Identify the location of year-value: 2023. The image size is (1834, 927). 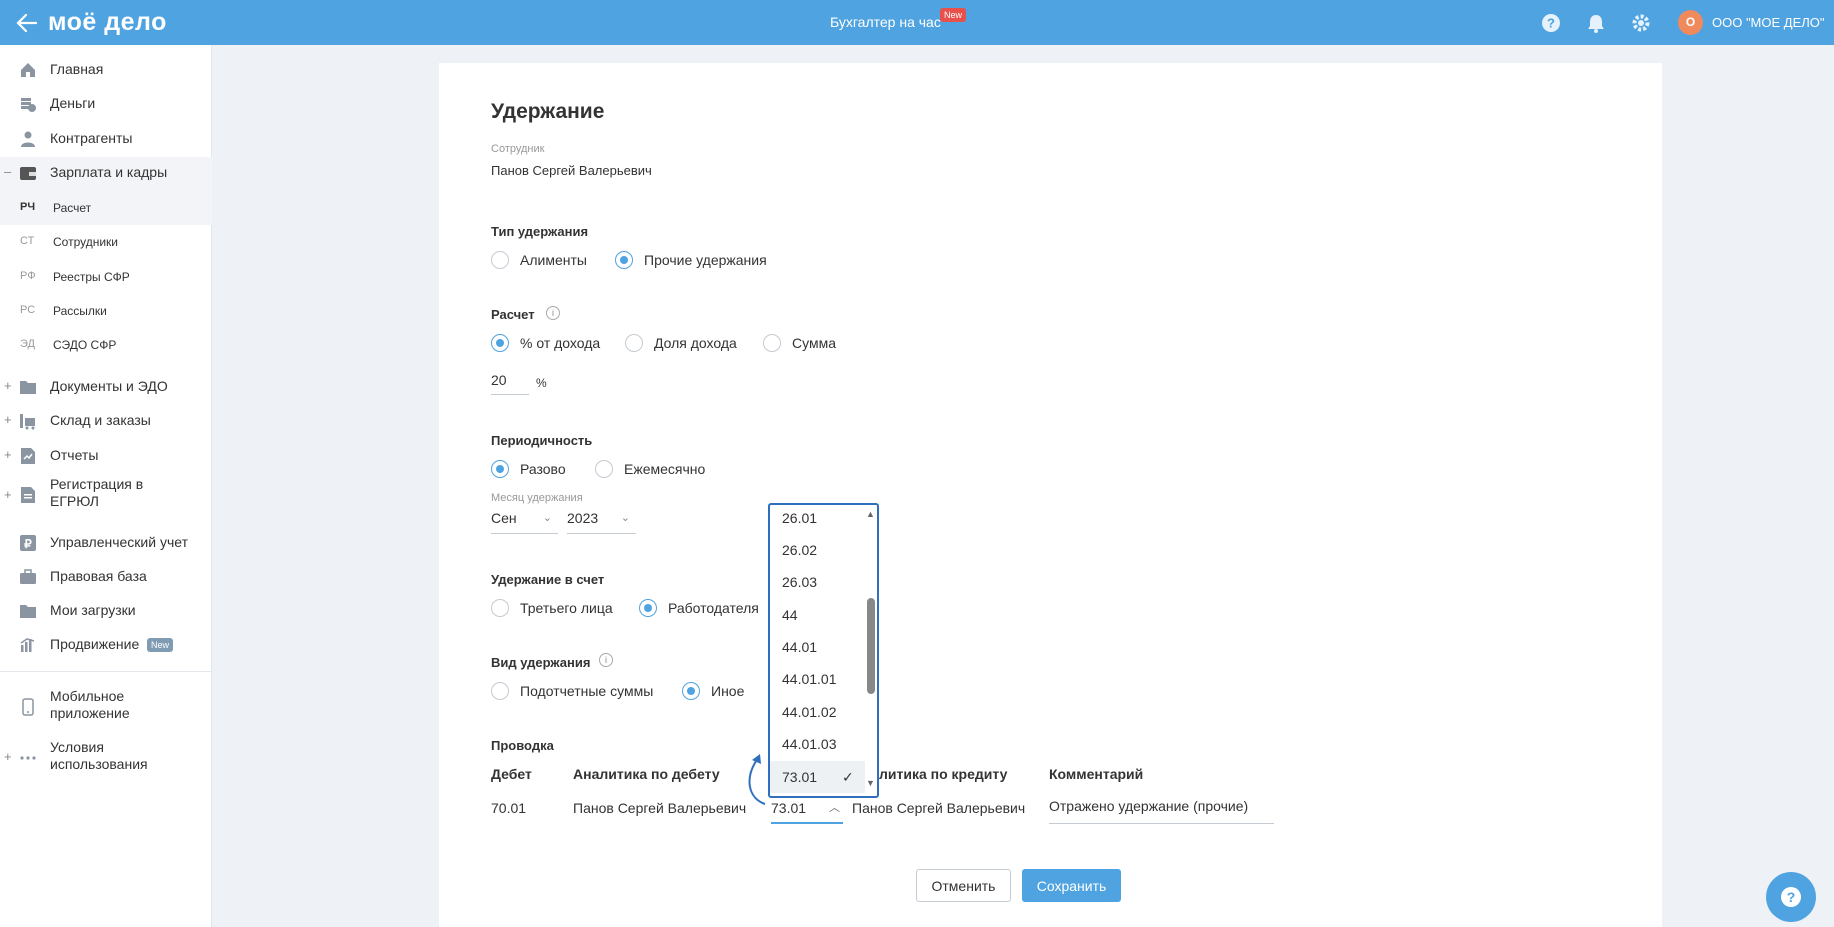
(583, 518).